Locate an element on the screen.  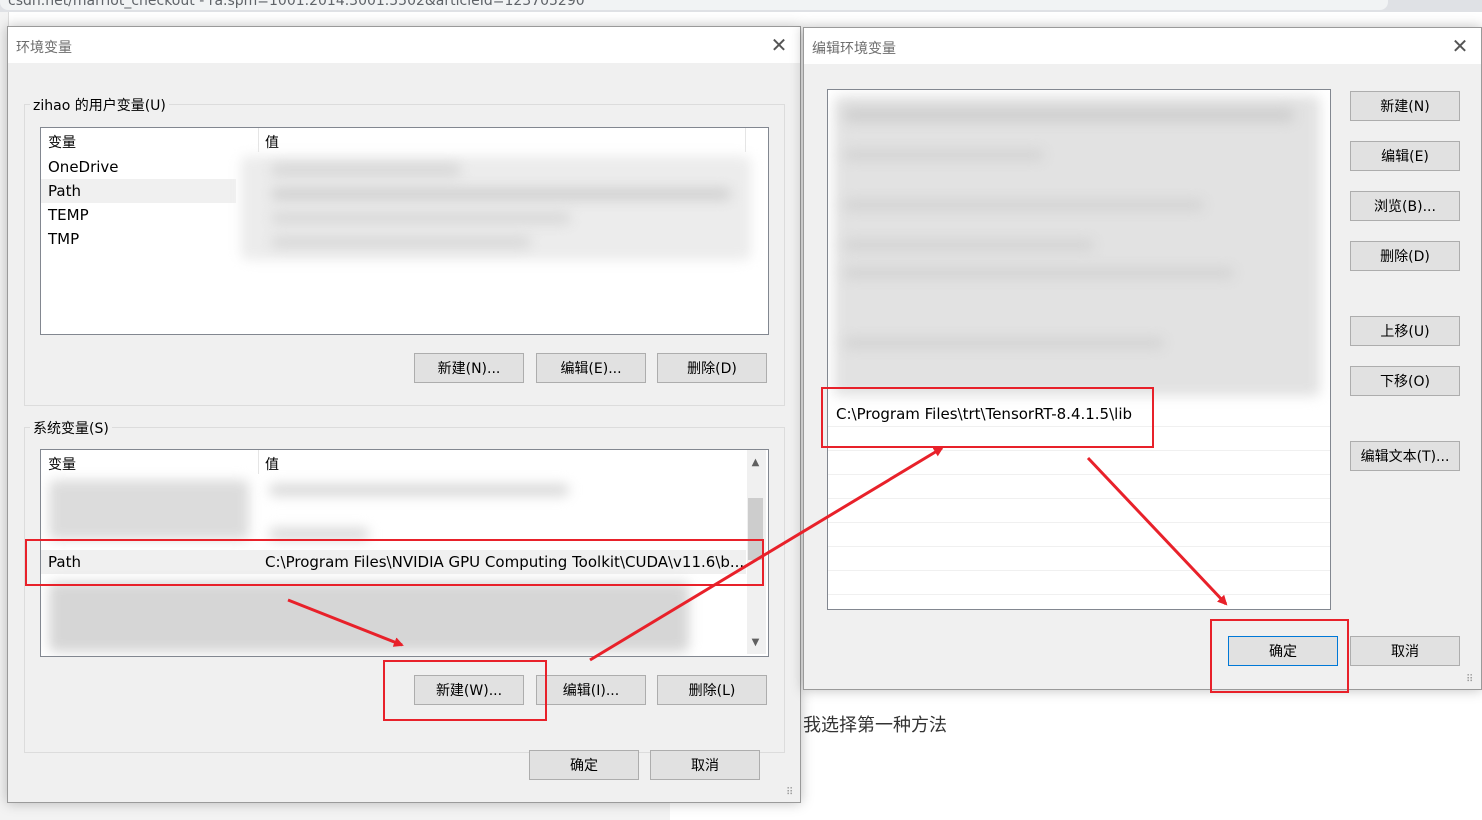
arrow-to-new-button is located at coordinates (345, 622).